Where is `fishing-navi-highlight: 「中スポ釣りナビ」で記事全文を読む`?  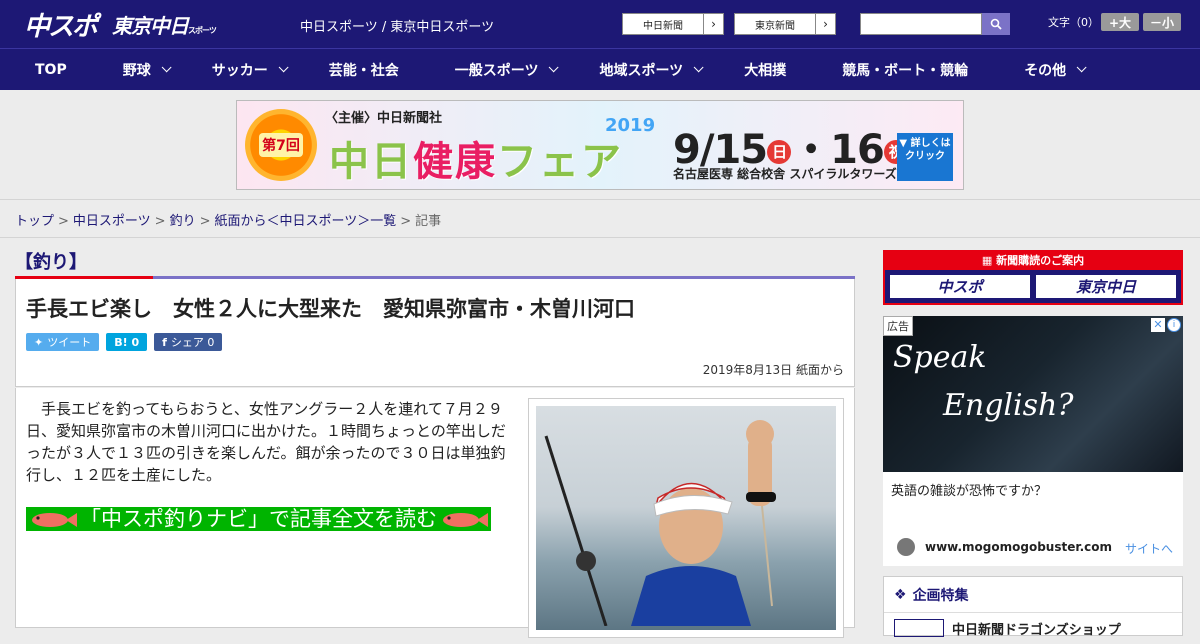 fishing-navi-highlight: 「中スポ釣りナビ」で記事全文を読む is located at coordinates (258, 519).